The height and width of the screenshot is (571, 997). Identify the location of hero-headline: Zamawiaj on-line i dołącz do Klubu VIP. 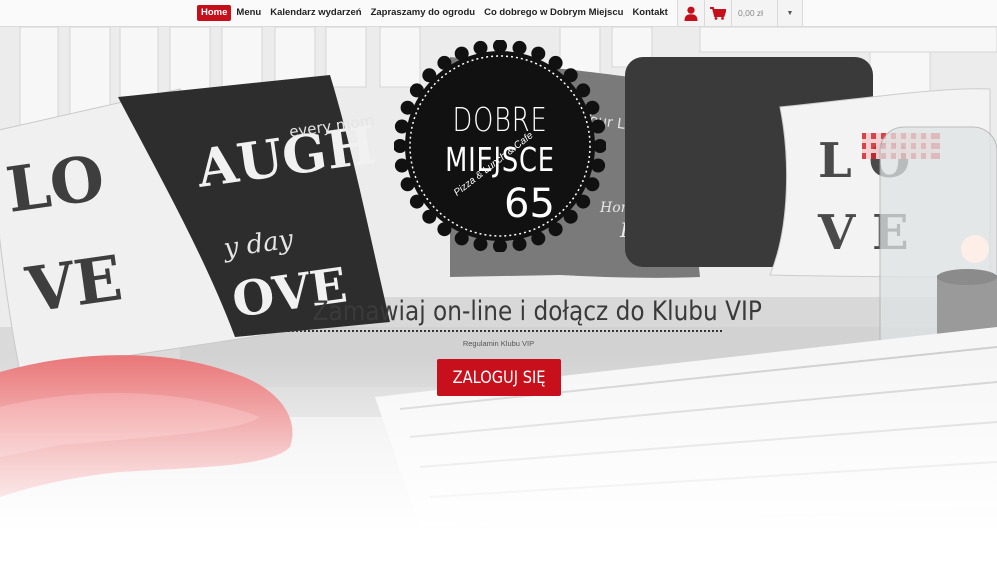
(519, 313).